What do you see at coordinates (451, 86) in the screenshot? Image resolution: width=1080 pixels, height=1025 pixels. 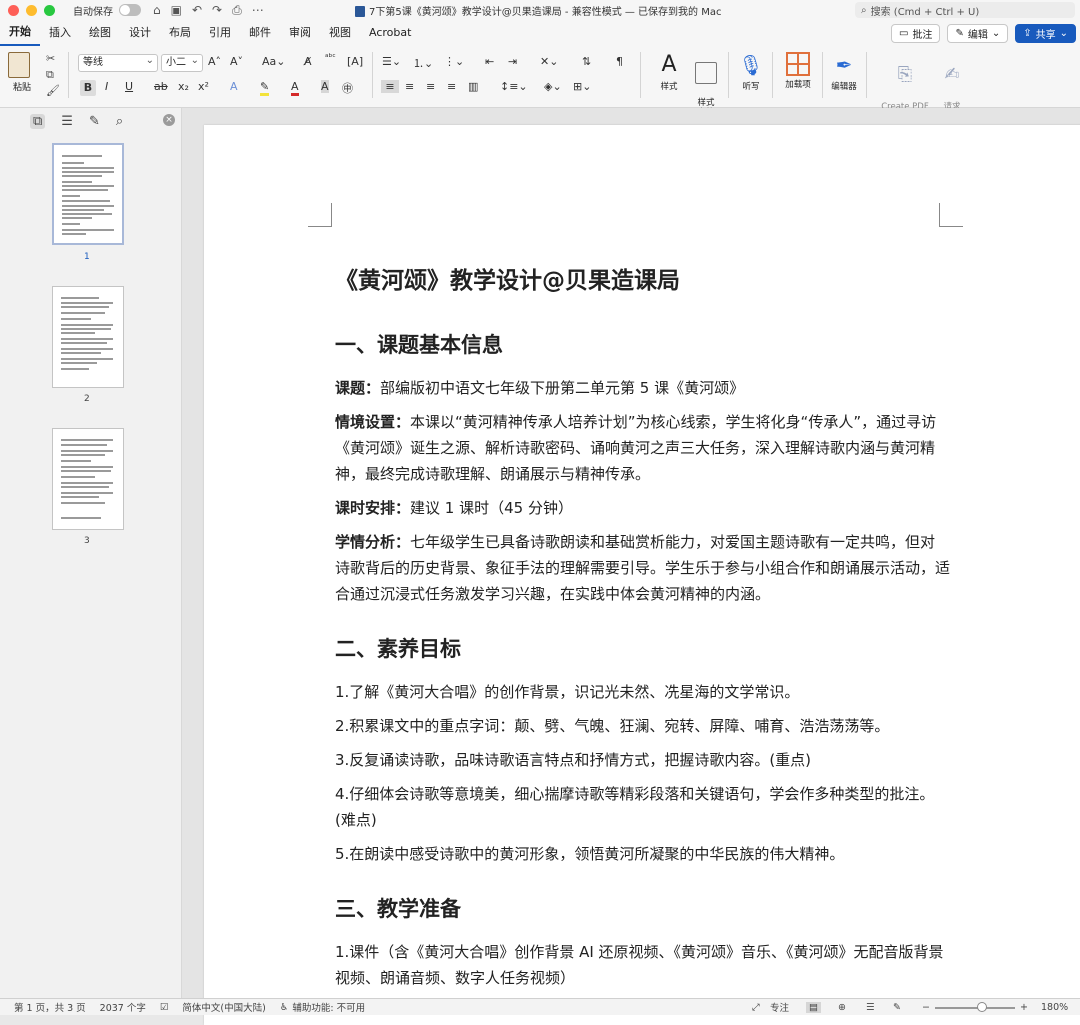 I see `justify-icon: ≡` at bounding box center [451, 86].